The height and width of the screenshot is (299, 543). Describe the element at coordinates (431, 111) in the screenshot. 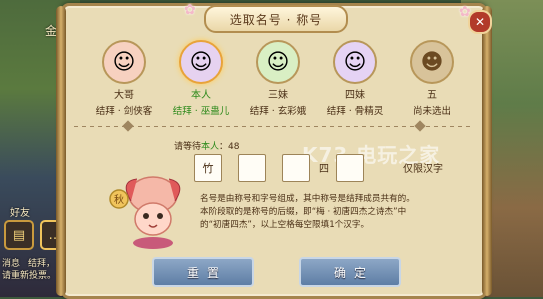

I see `member-tag: 尚未选出` at that location.